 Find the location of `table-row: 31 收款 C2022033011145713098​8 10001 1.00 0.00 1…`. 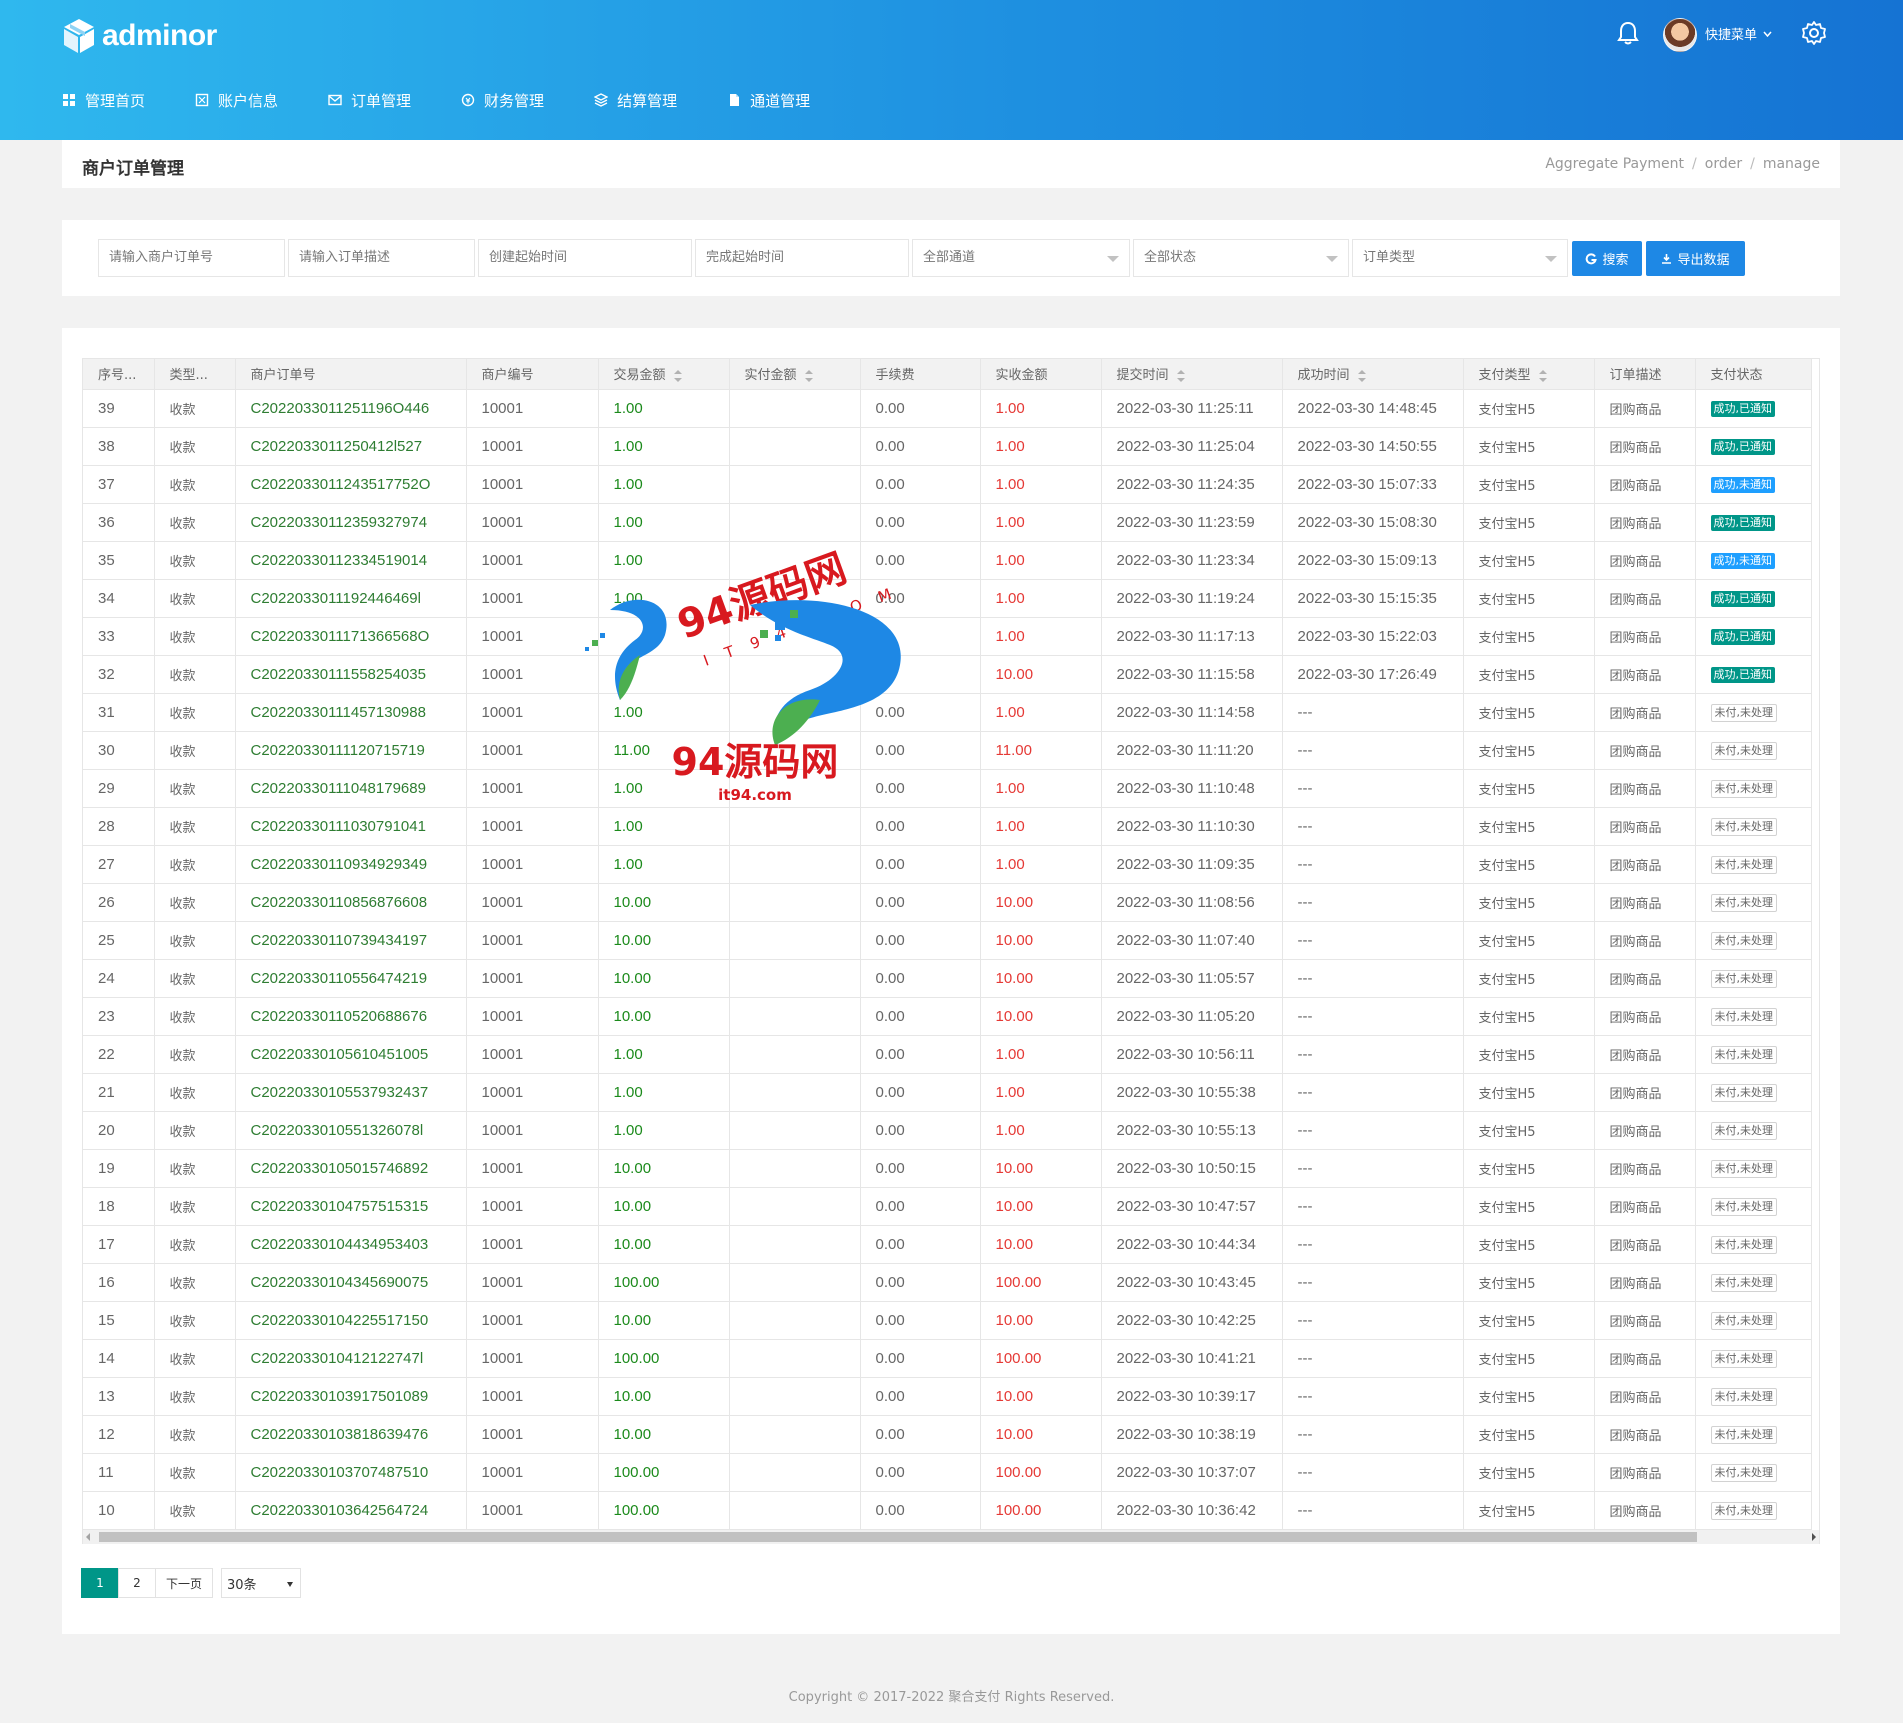

table-row: 31 收款 C2022033011145713098​8 10001 1.00 0.00 1… is located at coordinates (947, 712).